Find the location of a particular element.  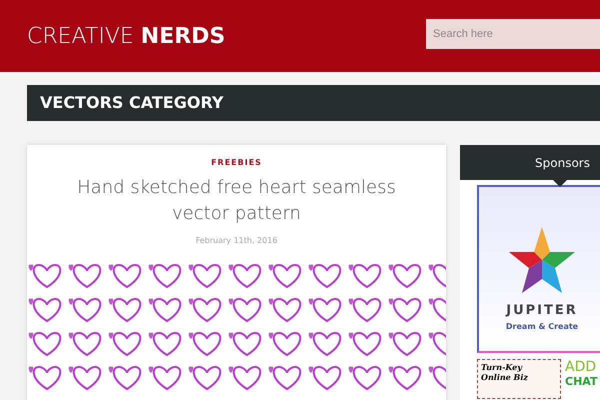

category-title: VECTORS CATEGORY is located at coordinates (132, 103).